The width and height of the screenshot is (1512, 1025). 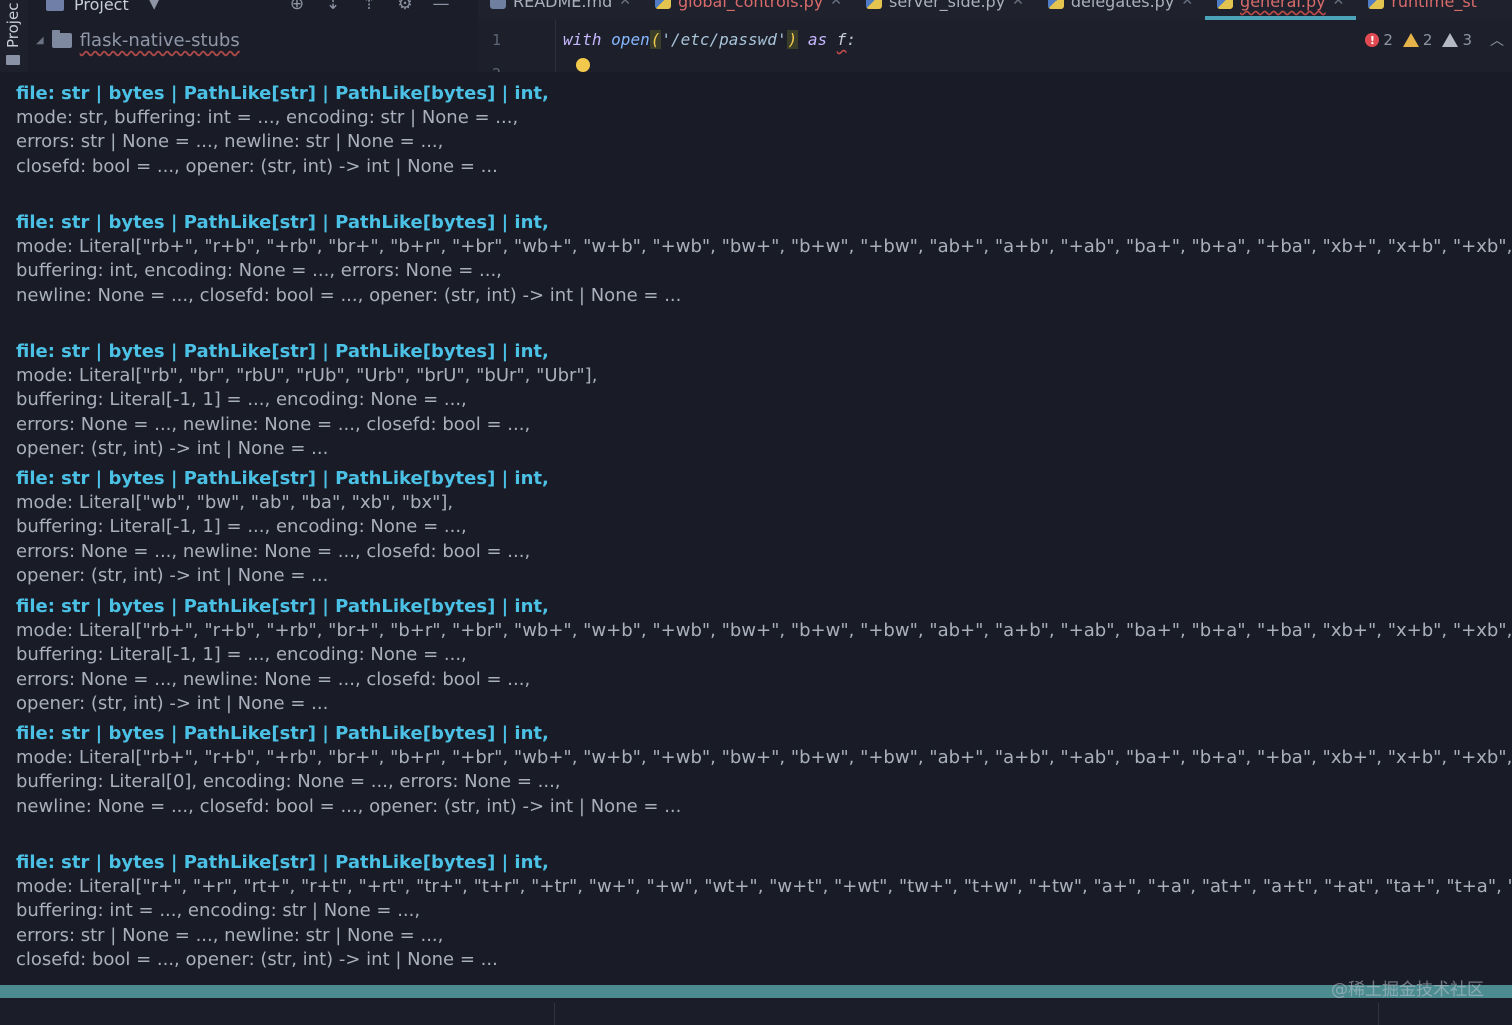 I want to click on error-count: 2, so click(x=1388, y=40).